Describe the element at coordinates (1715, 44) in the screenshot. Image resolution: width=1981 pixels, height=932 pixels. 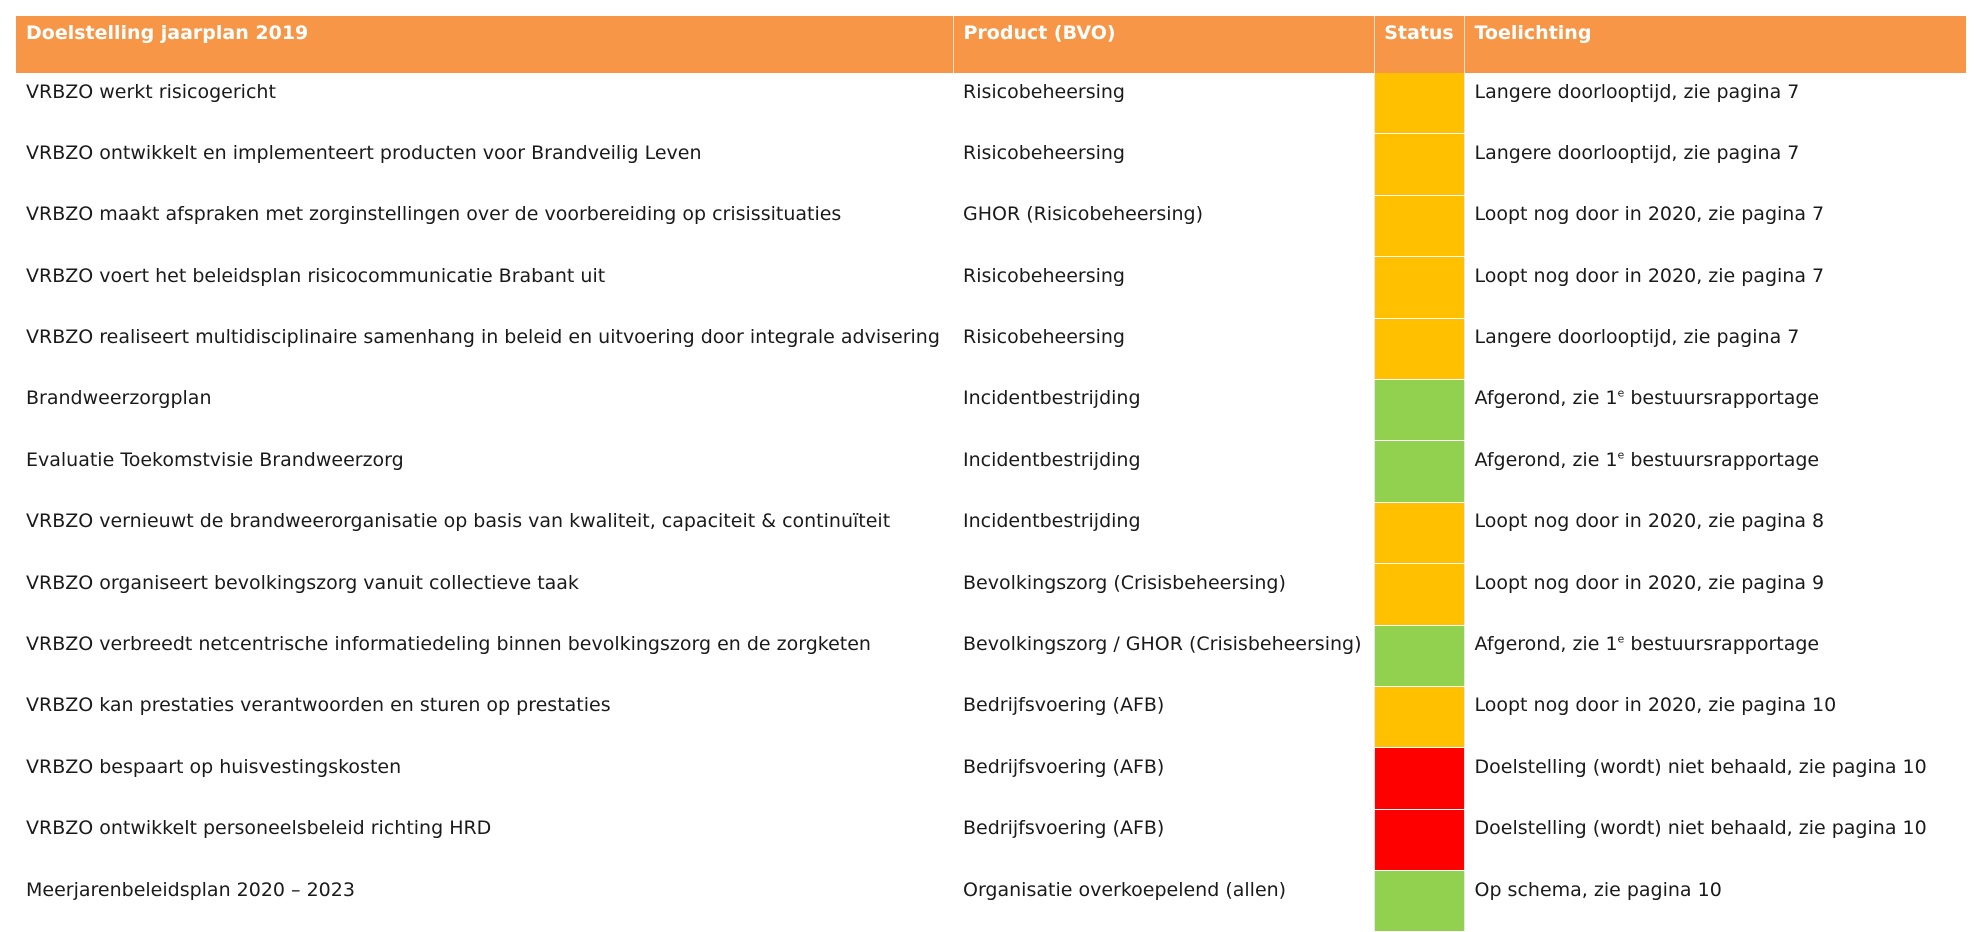
I see `header-remark: Toelichting` at that location.